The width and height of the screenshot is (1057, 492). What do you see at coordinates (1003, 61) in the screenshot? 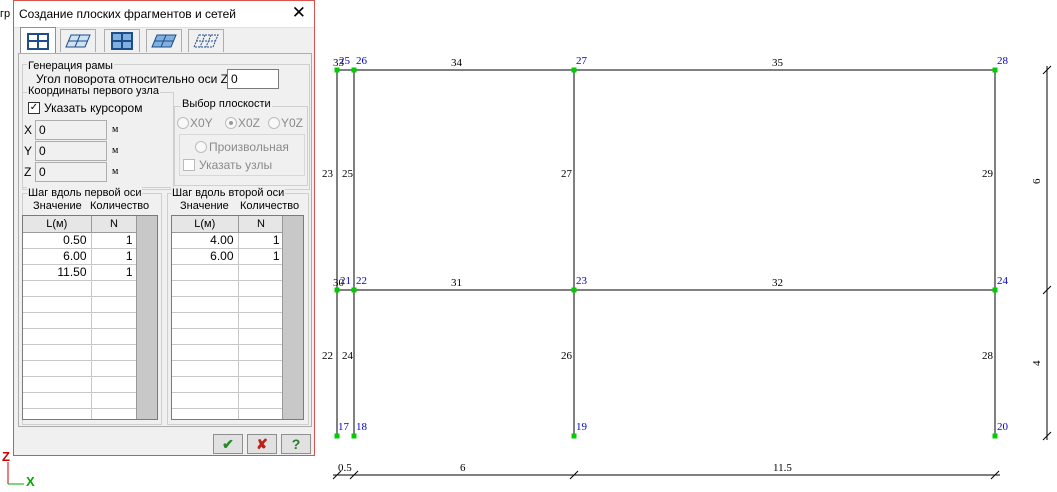
I see `node-label: 28` at bounding box center [1003, 61].